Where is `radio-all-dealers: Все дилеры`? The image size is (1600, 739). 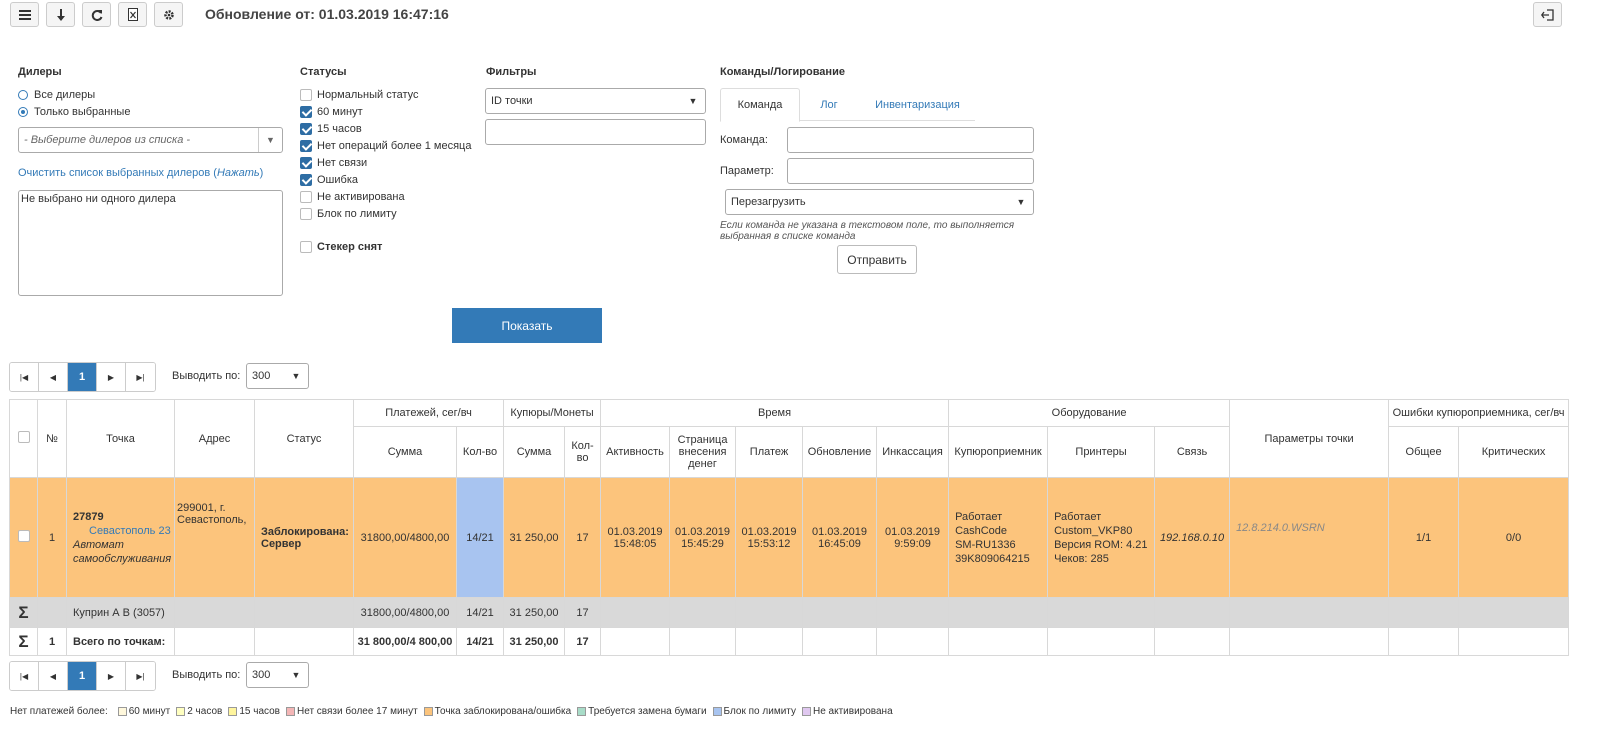 radio-all-dealers: Все дилеры is located at coordinates (56, 95).